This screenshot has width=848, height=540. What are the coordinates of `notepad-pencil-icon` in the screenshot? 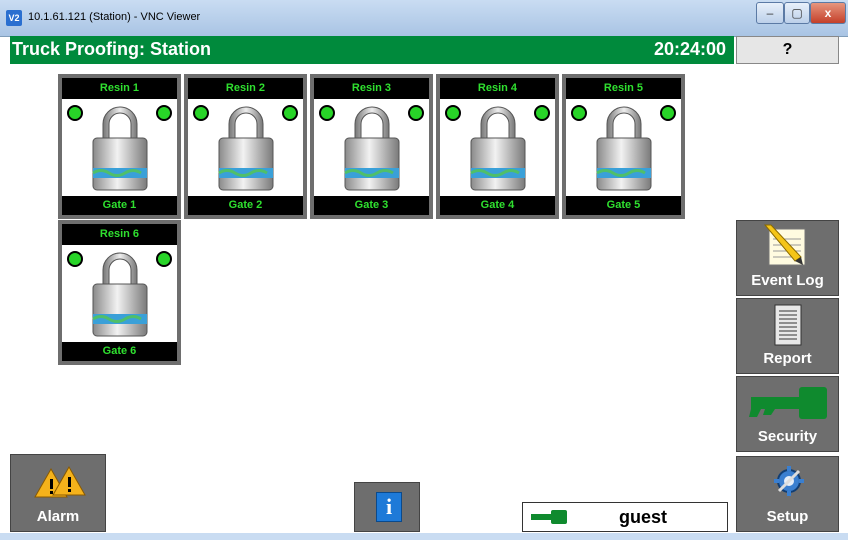 It's located at (784, 245).